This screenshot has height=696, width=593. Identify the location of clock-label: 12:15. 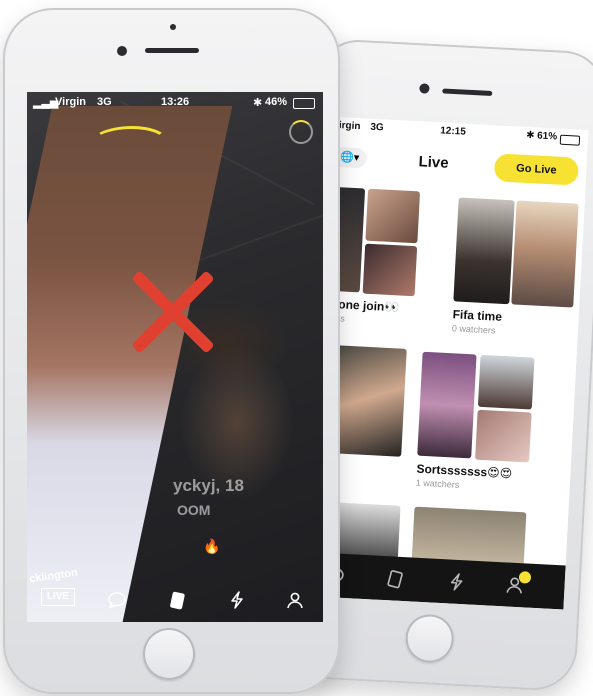
(453, 131).